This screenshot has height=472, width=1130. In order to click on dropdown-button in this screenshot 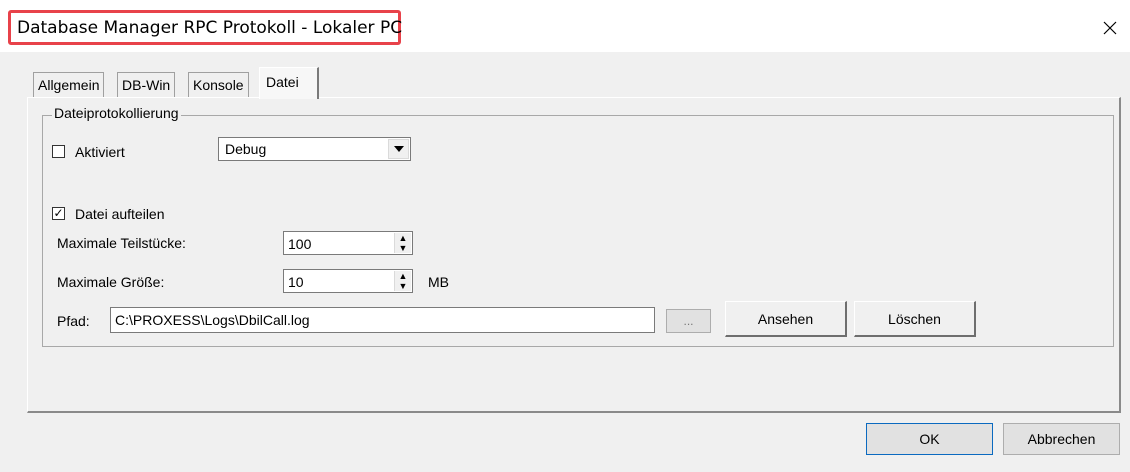, I will do `click(398, 149)`.